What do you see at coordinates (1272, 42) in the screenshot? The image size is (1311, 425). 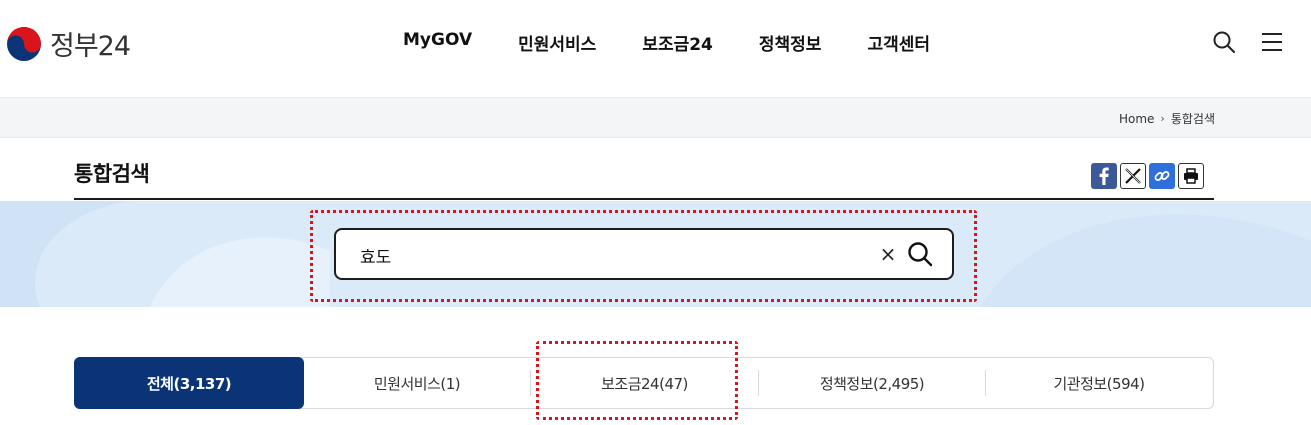 I see `menu-icon` at bounding box center [1272, 42].